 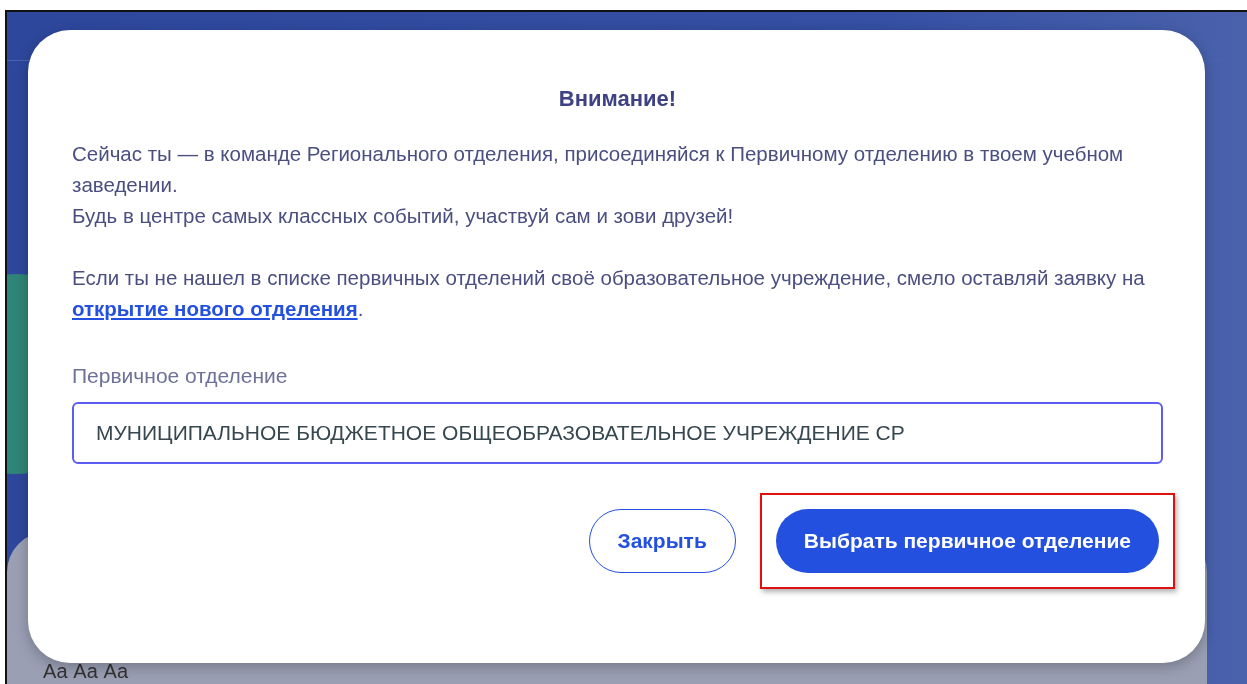 What do you see at coordinates (617, 433) in the screenshot?
I see `branch-input-field: МУНИЦИПАЛЬНОЕ БЮДЖЕТНОЕ ОБЩЕОБРАЗОВАТЕЛЬНОЕ УЧРЕЖДЕНИЕ СР` at bounding box center [617, 433].